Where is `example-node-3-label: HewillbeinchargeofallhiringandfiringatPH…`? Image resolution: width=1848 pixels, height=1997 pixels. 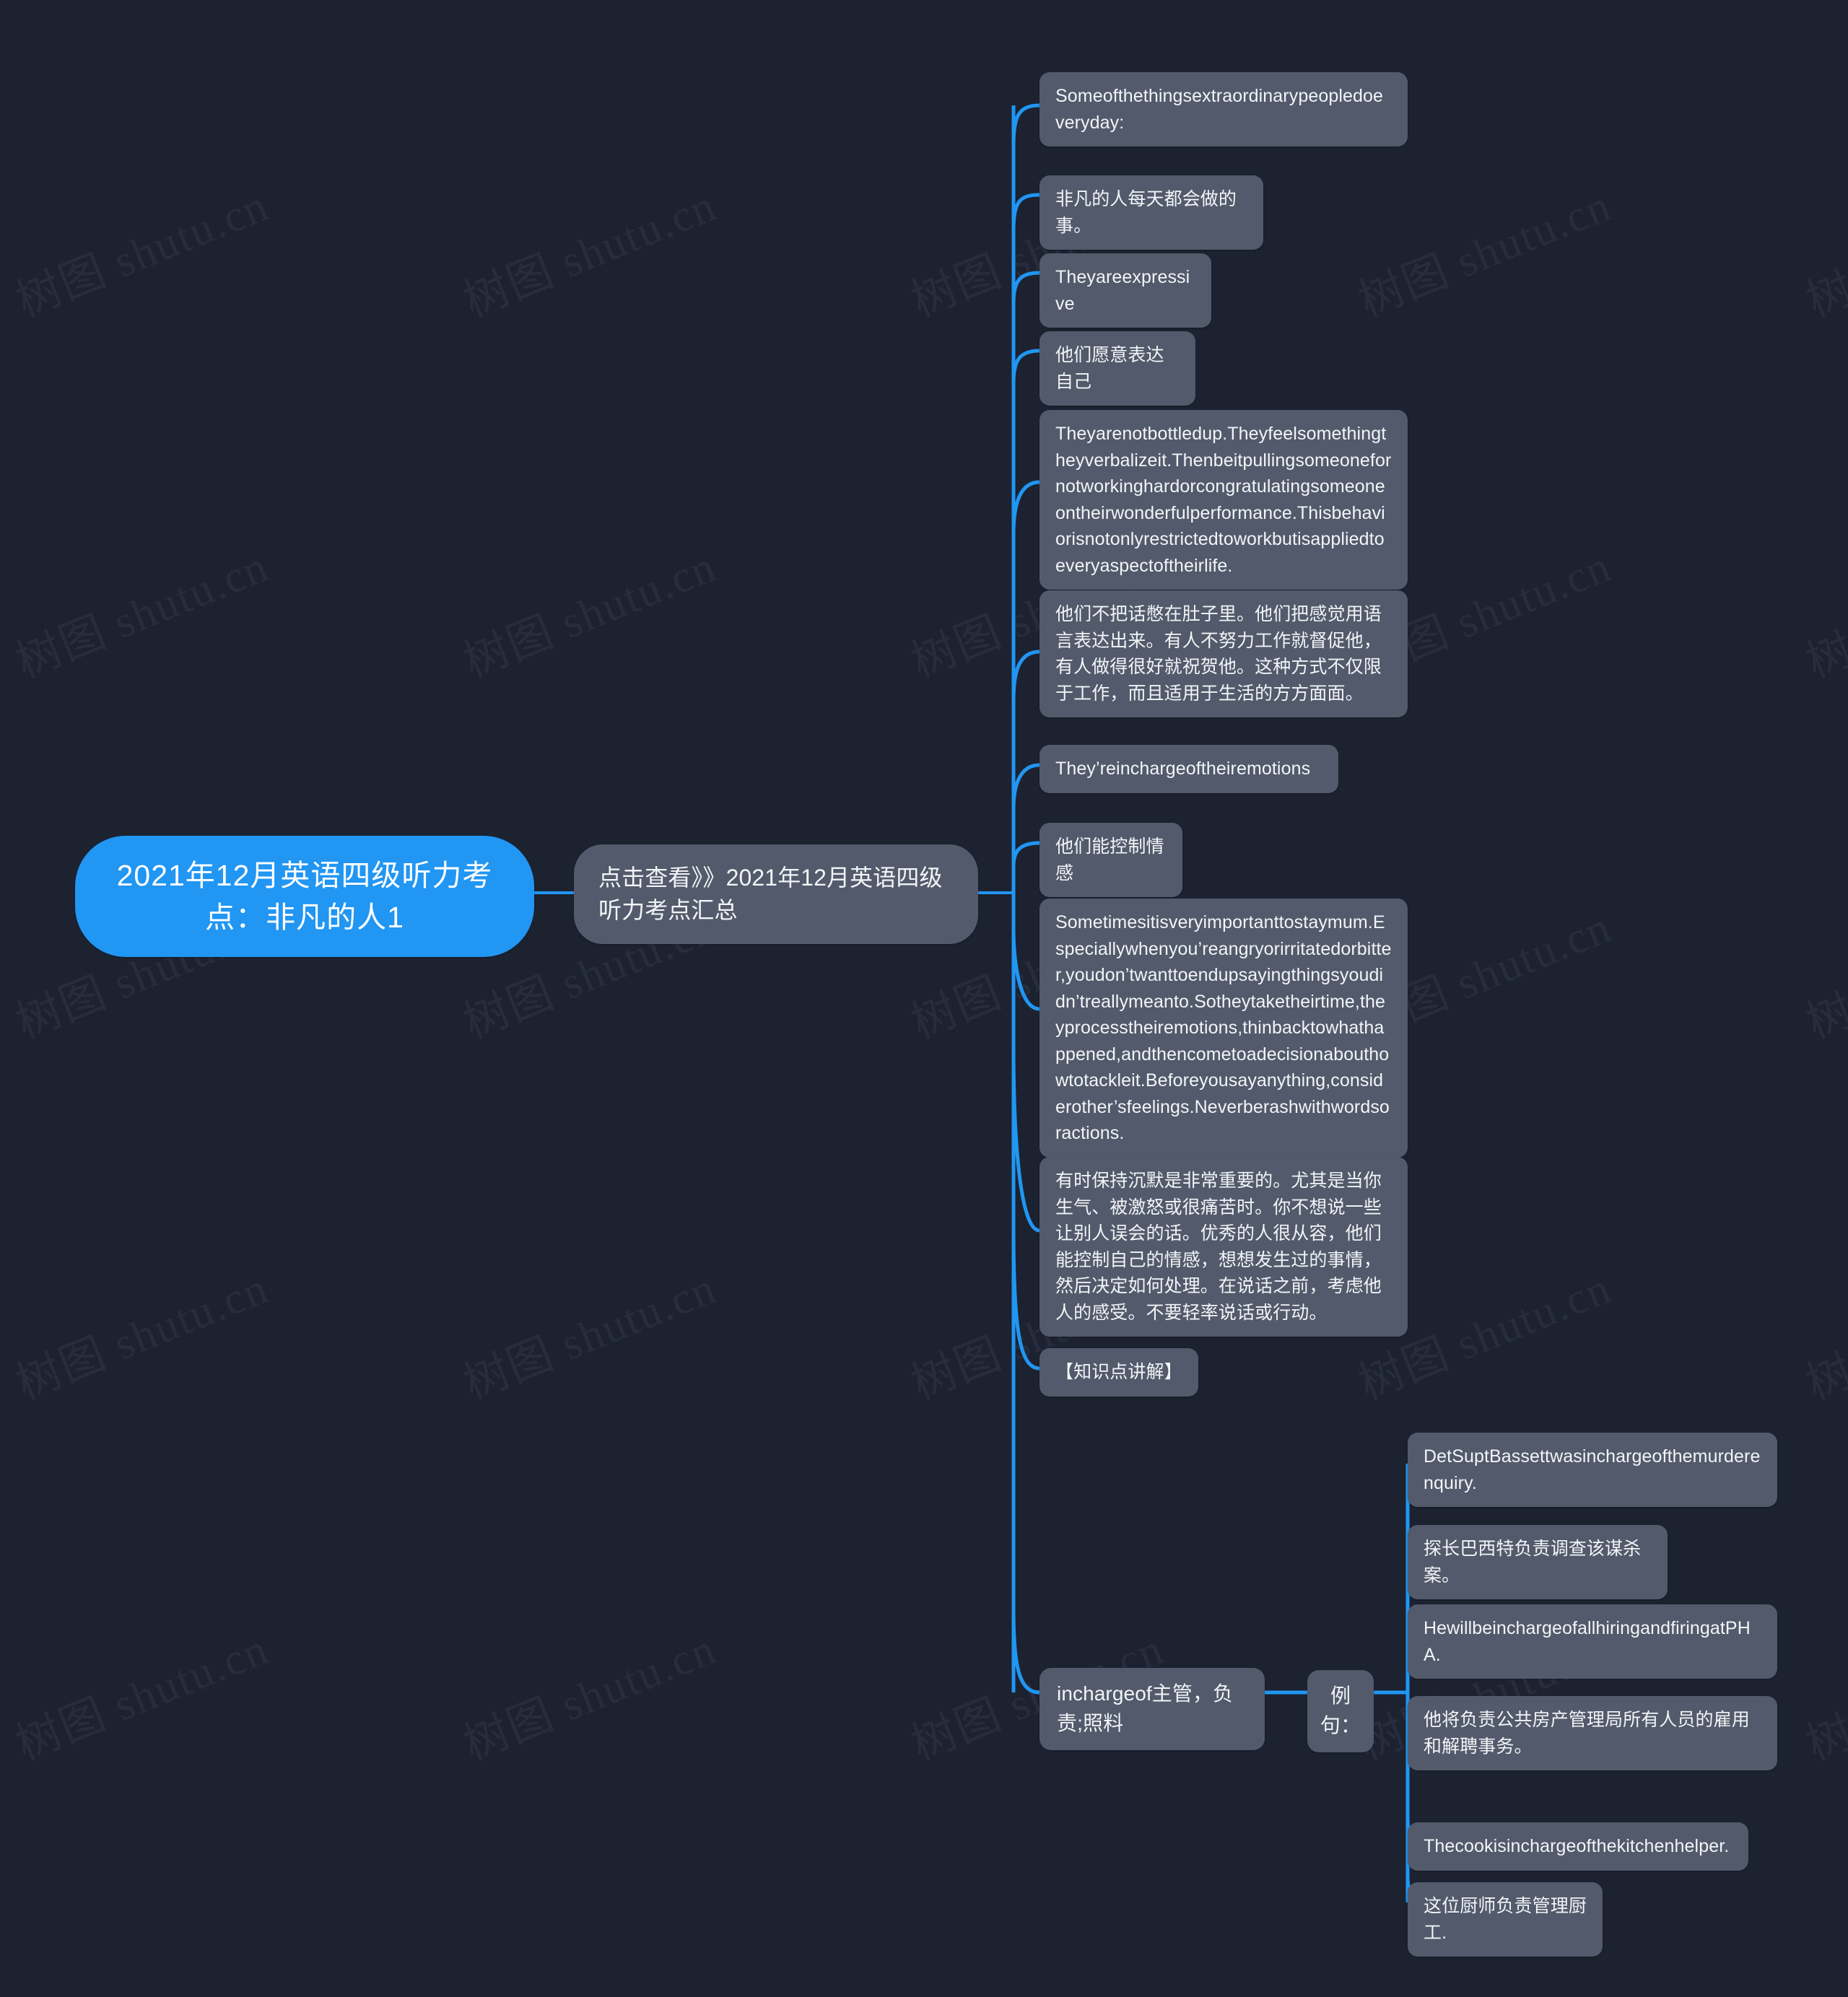
example-node-3-label: HewillbeinchargeofallhiringandfiringatPH… is located at coordinates (1588, 1641).